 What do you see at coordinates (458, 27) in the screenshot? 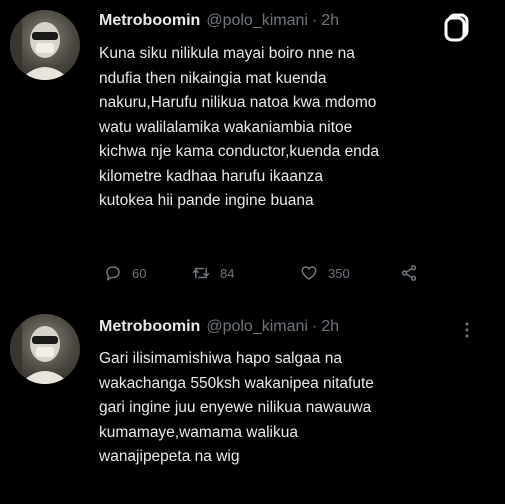
I see `save-icon` at bounding box center [458, 27].